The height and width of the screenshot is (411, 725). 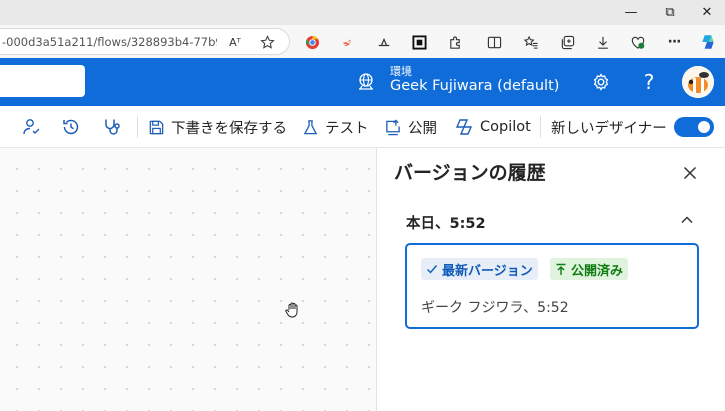 What do you see at coordinates (597, 271) in the screenshot?
I see `published-label: 公開済み` at bounding box center [597, 271].